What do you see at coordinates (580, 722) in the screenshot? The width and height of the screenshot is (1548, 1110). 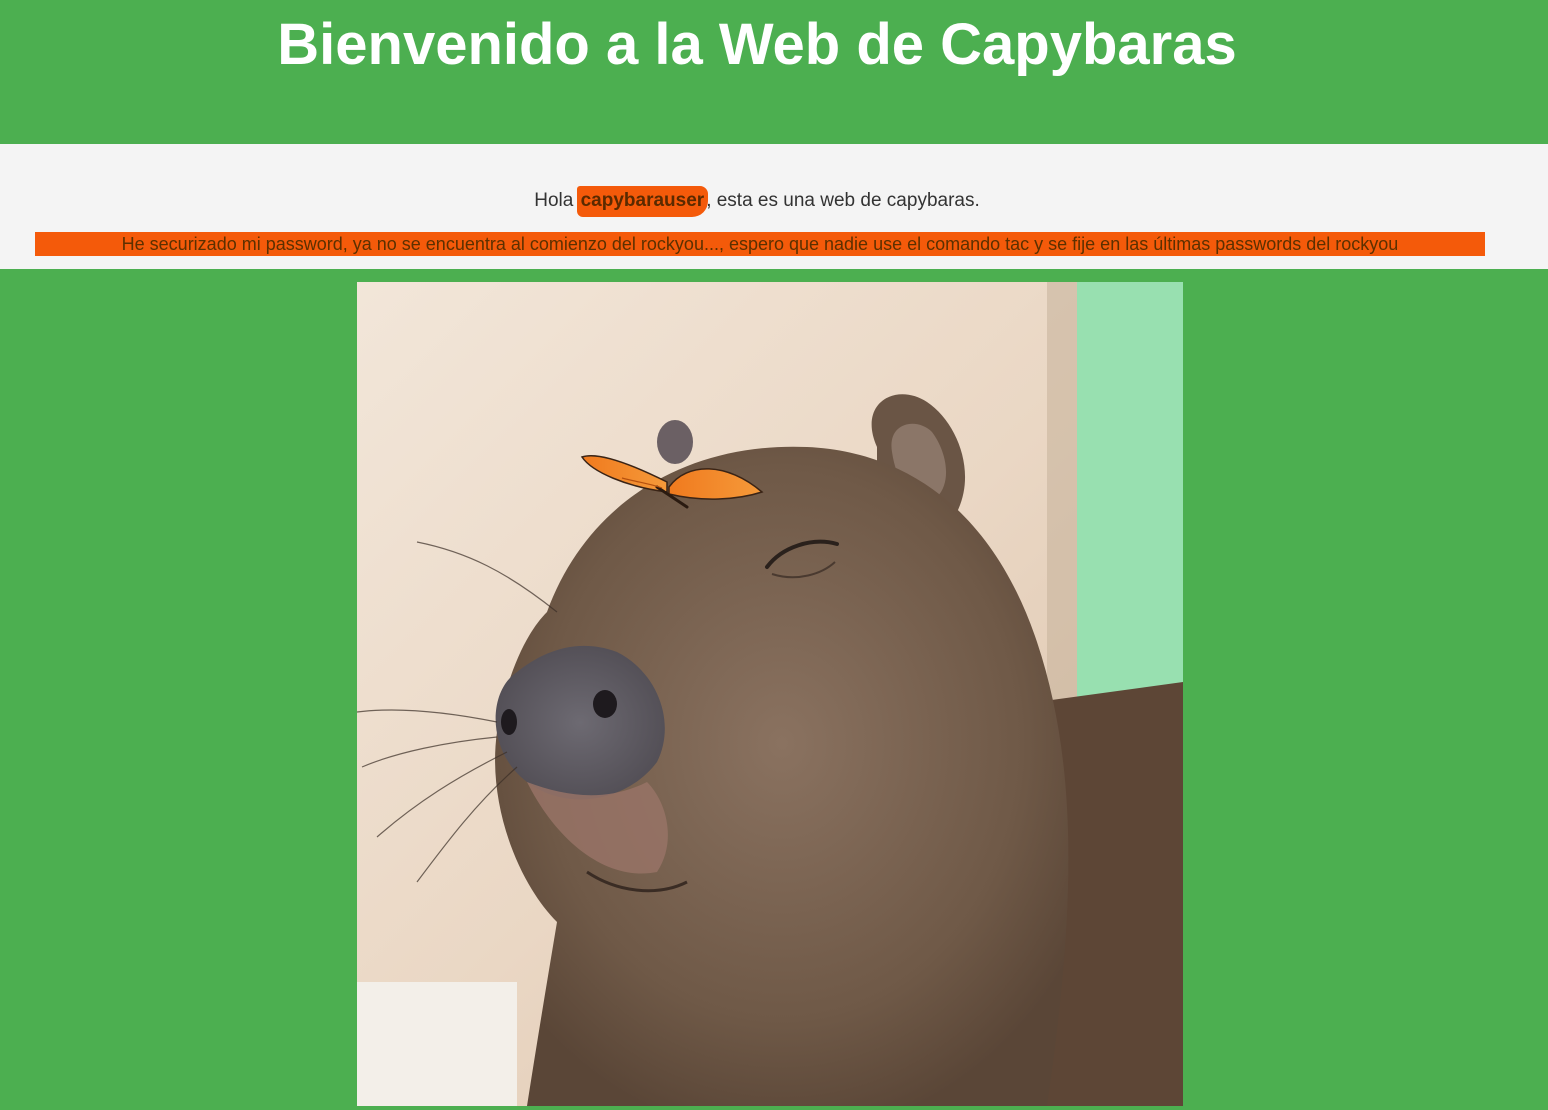 I see `capybara-nose` at bounding box center [580, 722].